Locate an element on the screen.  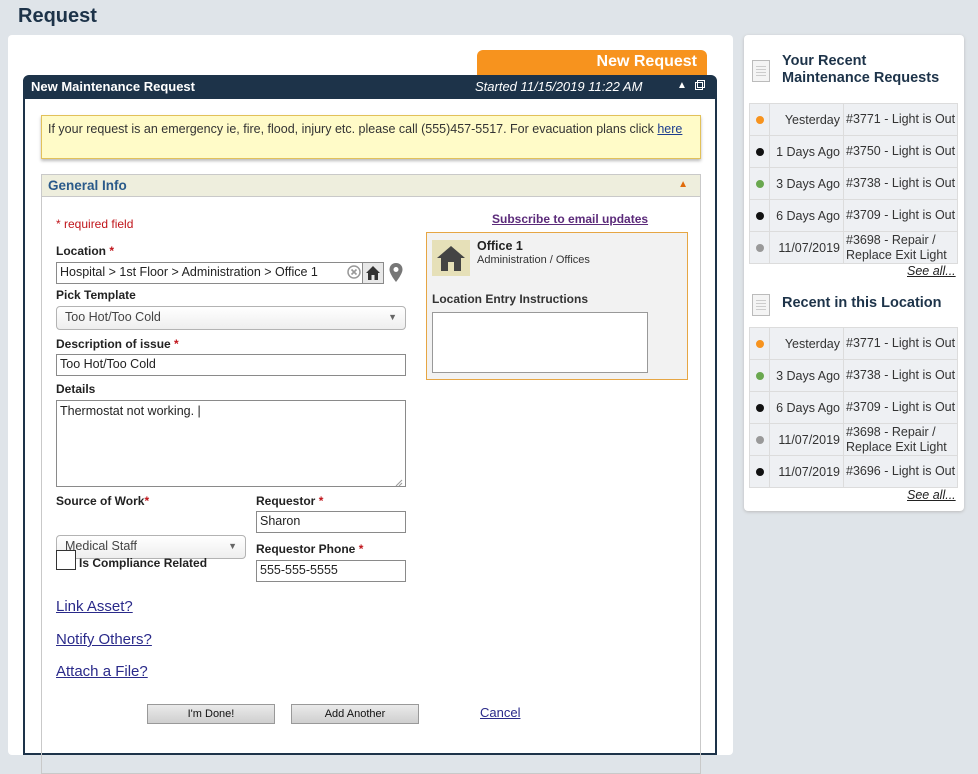
office-home-icon is located at coordinates (451, 258).